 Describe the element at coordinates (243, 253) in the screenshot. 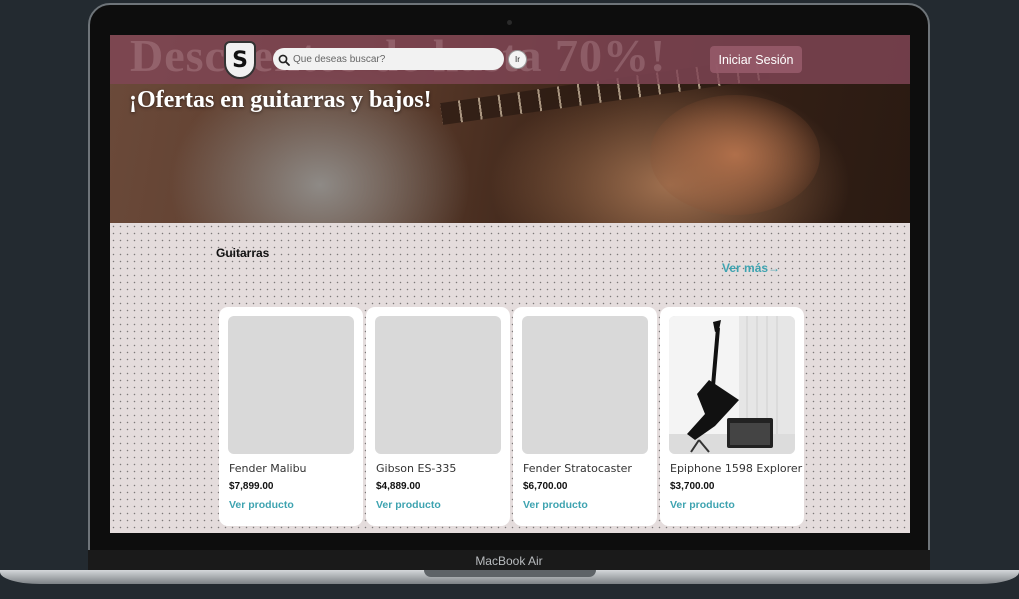

I see `section-title: Guitarras` at that location.